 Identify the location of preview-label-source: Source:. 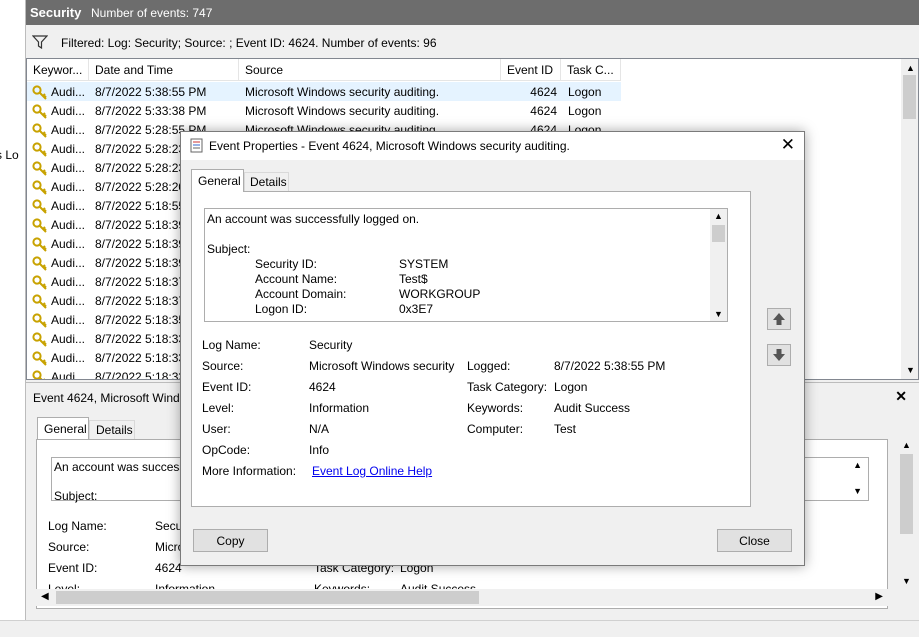
(69, 547).